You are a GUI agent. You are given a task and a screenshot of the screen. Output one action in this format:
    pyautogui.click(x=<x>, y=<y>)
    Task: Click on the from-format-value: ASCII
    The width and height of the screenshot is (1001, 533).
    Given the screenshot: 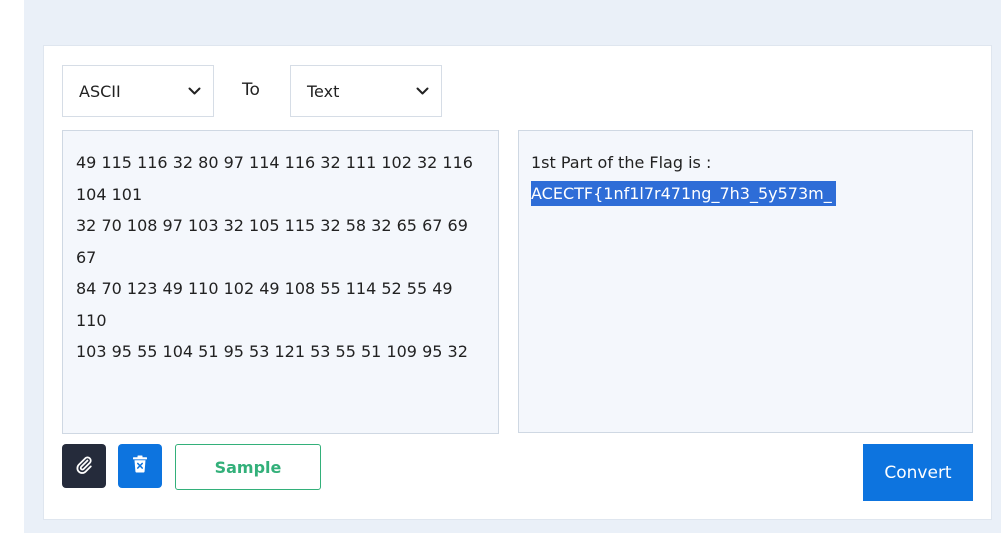 What is the action you would take?
    pyautogui.click(x=100, y=91)
    